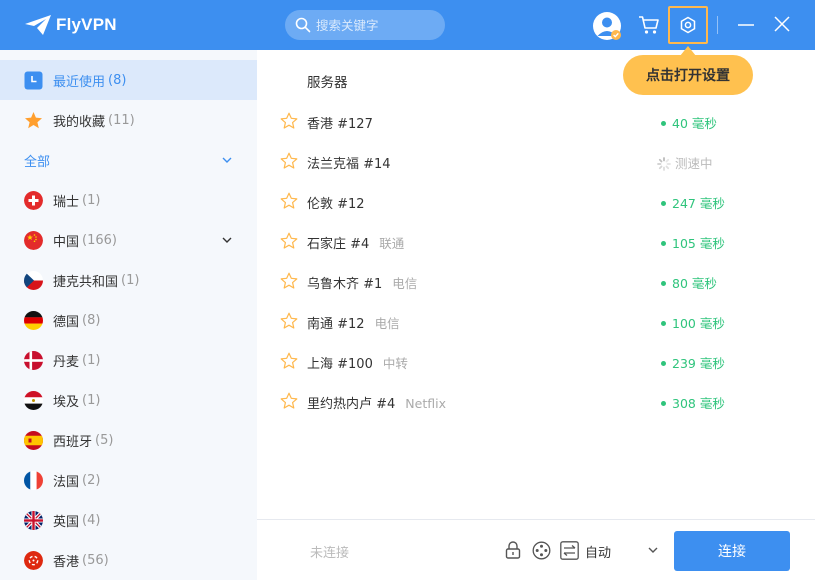 The height and width of the screenshot is (580, 815). What do you see at coordinates (33, 280) in the screenshot?
I see `czech-flag-icon` at bounding box center [33, 280].